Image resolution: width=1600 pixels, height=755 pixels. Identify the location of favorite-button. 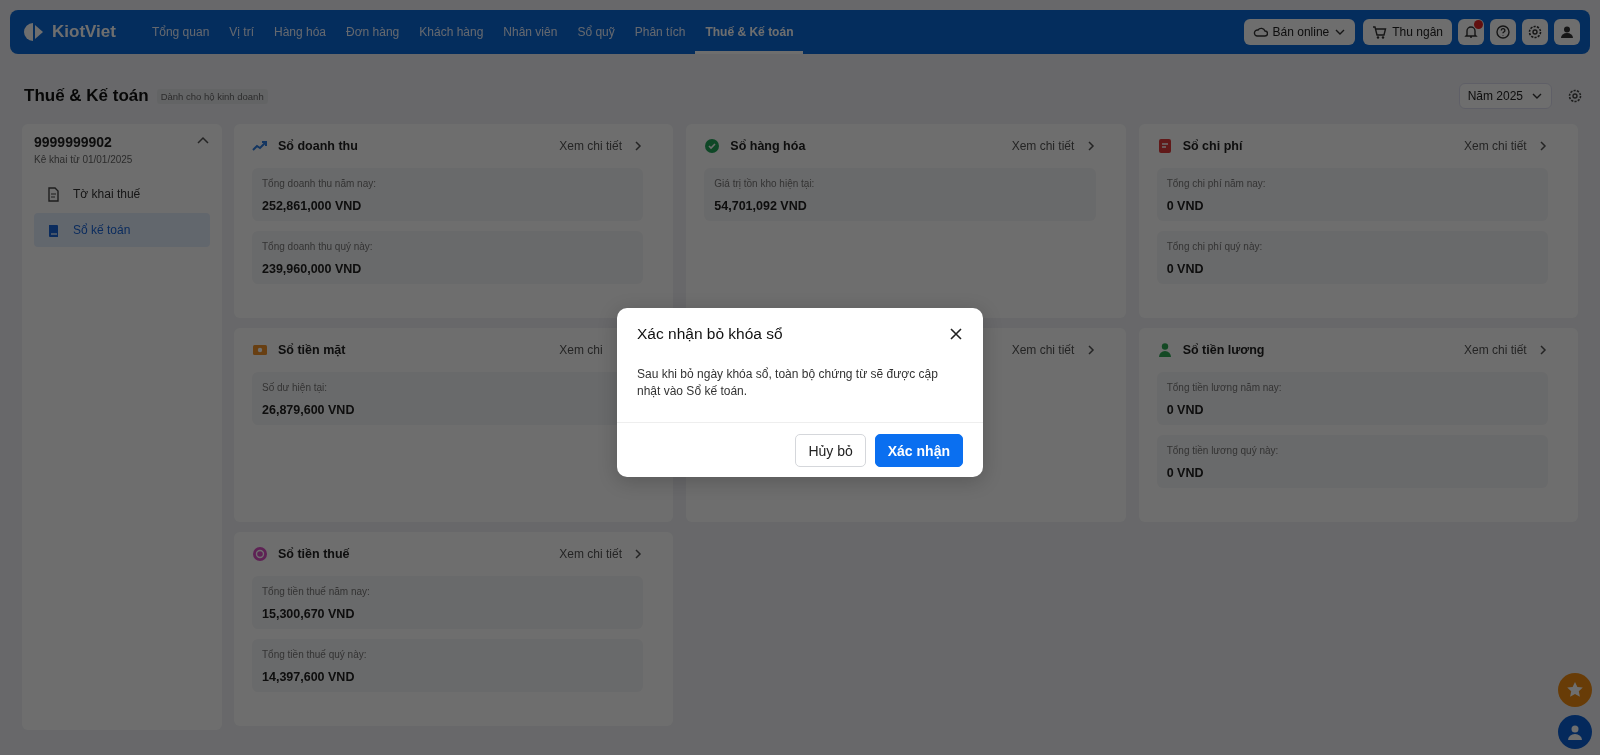
(1575, 690).